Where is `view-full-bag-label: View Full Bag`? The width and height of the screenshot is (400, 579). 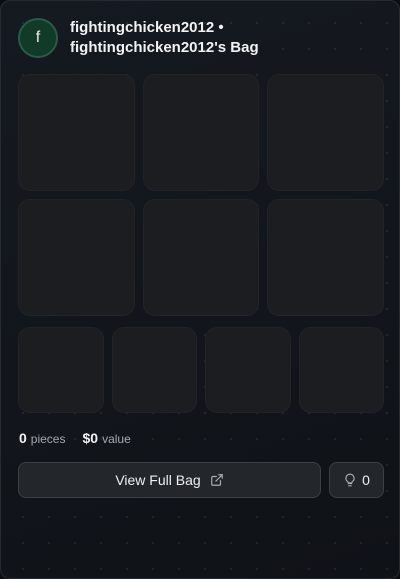
view-full-bag-label: View Full Bag is located at coordinates (158, 480).